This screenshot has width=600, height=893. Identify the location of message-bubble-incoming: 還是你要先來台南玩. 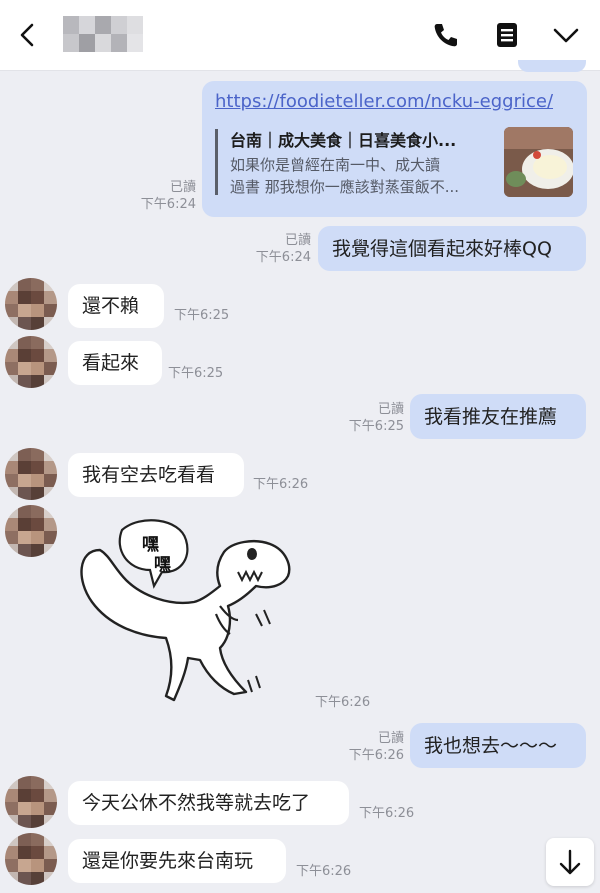
(177, 861).